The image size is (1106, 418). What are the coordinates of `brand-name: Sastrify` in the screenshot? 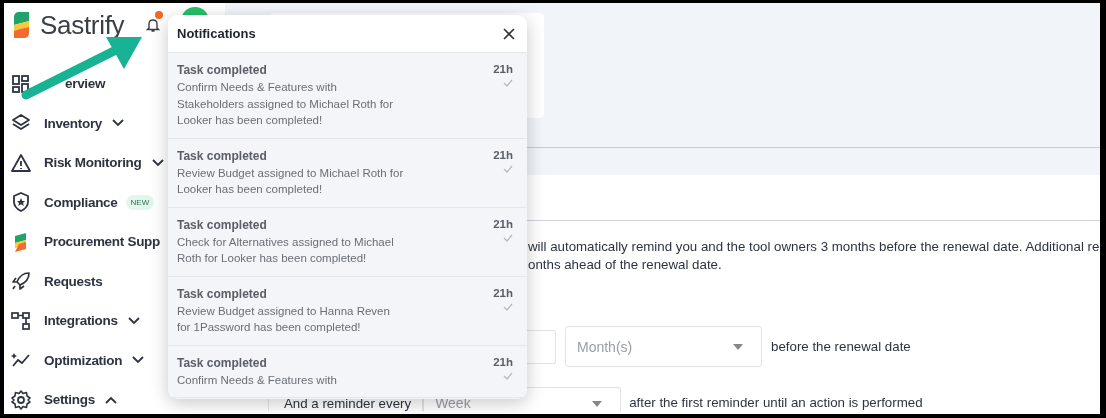 It's located at (82, 25).